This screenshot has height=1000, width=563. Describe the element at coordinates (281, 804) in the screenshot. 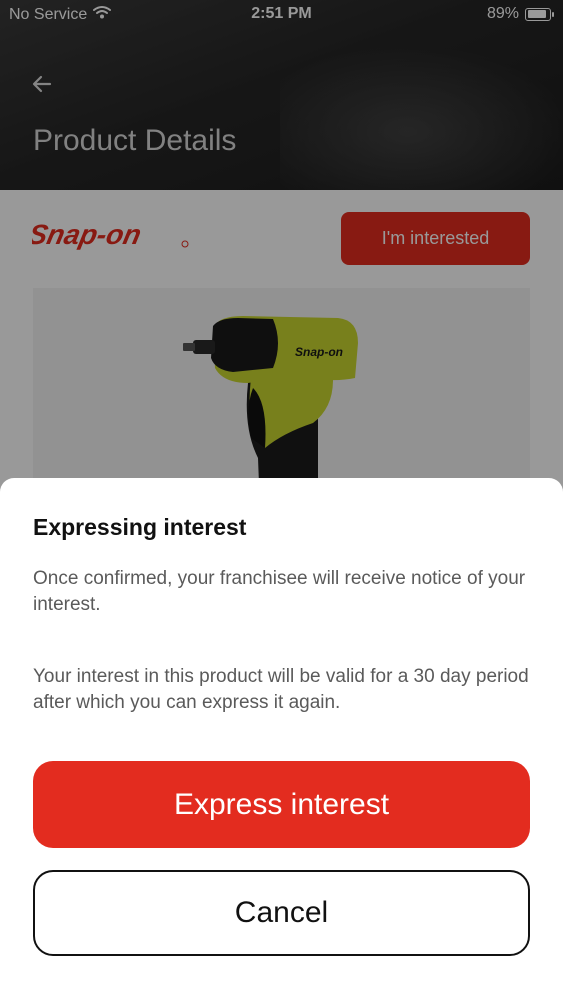

I see `express-interest-button: Express interest` at that location.